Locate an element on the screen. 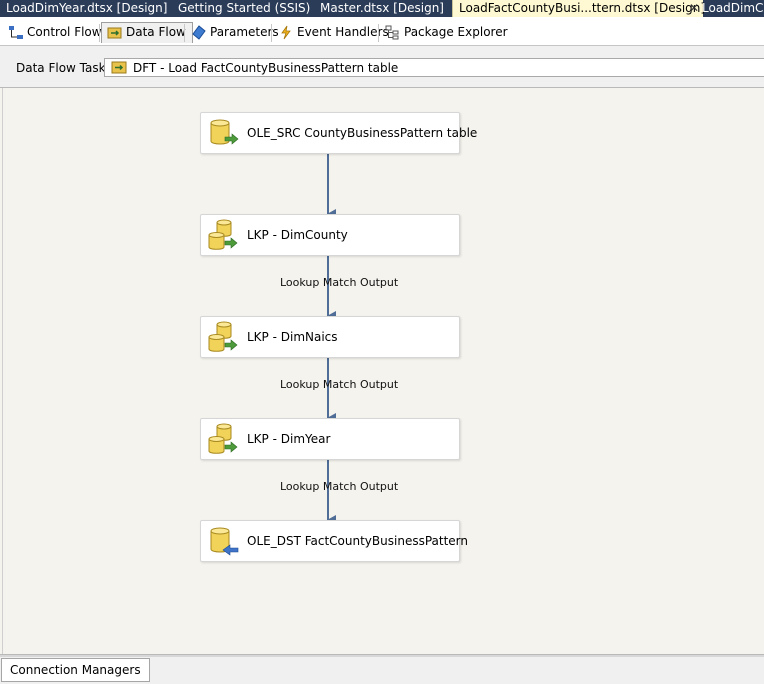 This screenshot has height=684, width=764. ole-db-source-component: OLE_SRC CountyBusinessPattern table is located at coordinates (338, 133).